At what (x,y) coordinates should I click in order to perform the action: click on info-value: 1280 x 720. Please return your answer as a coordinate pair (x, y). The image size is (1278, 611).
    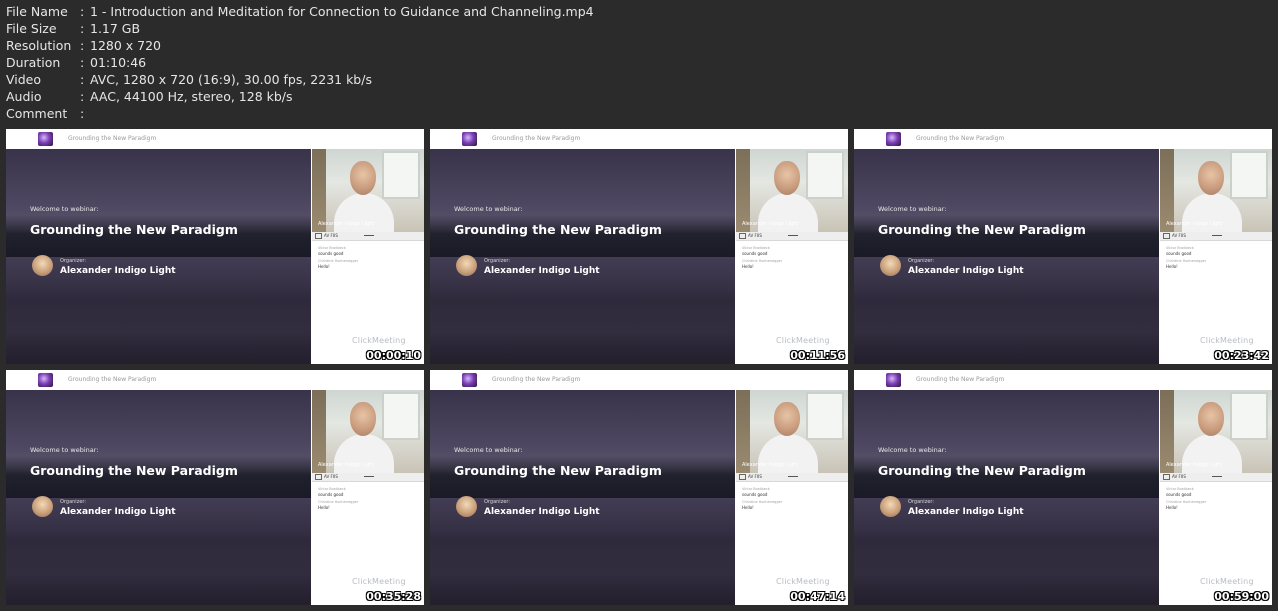
    Looking at the image, I should click on (126, 45).